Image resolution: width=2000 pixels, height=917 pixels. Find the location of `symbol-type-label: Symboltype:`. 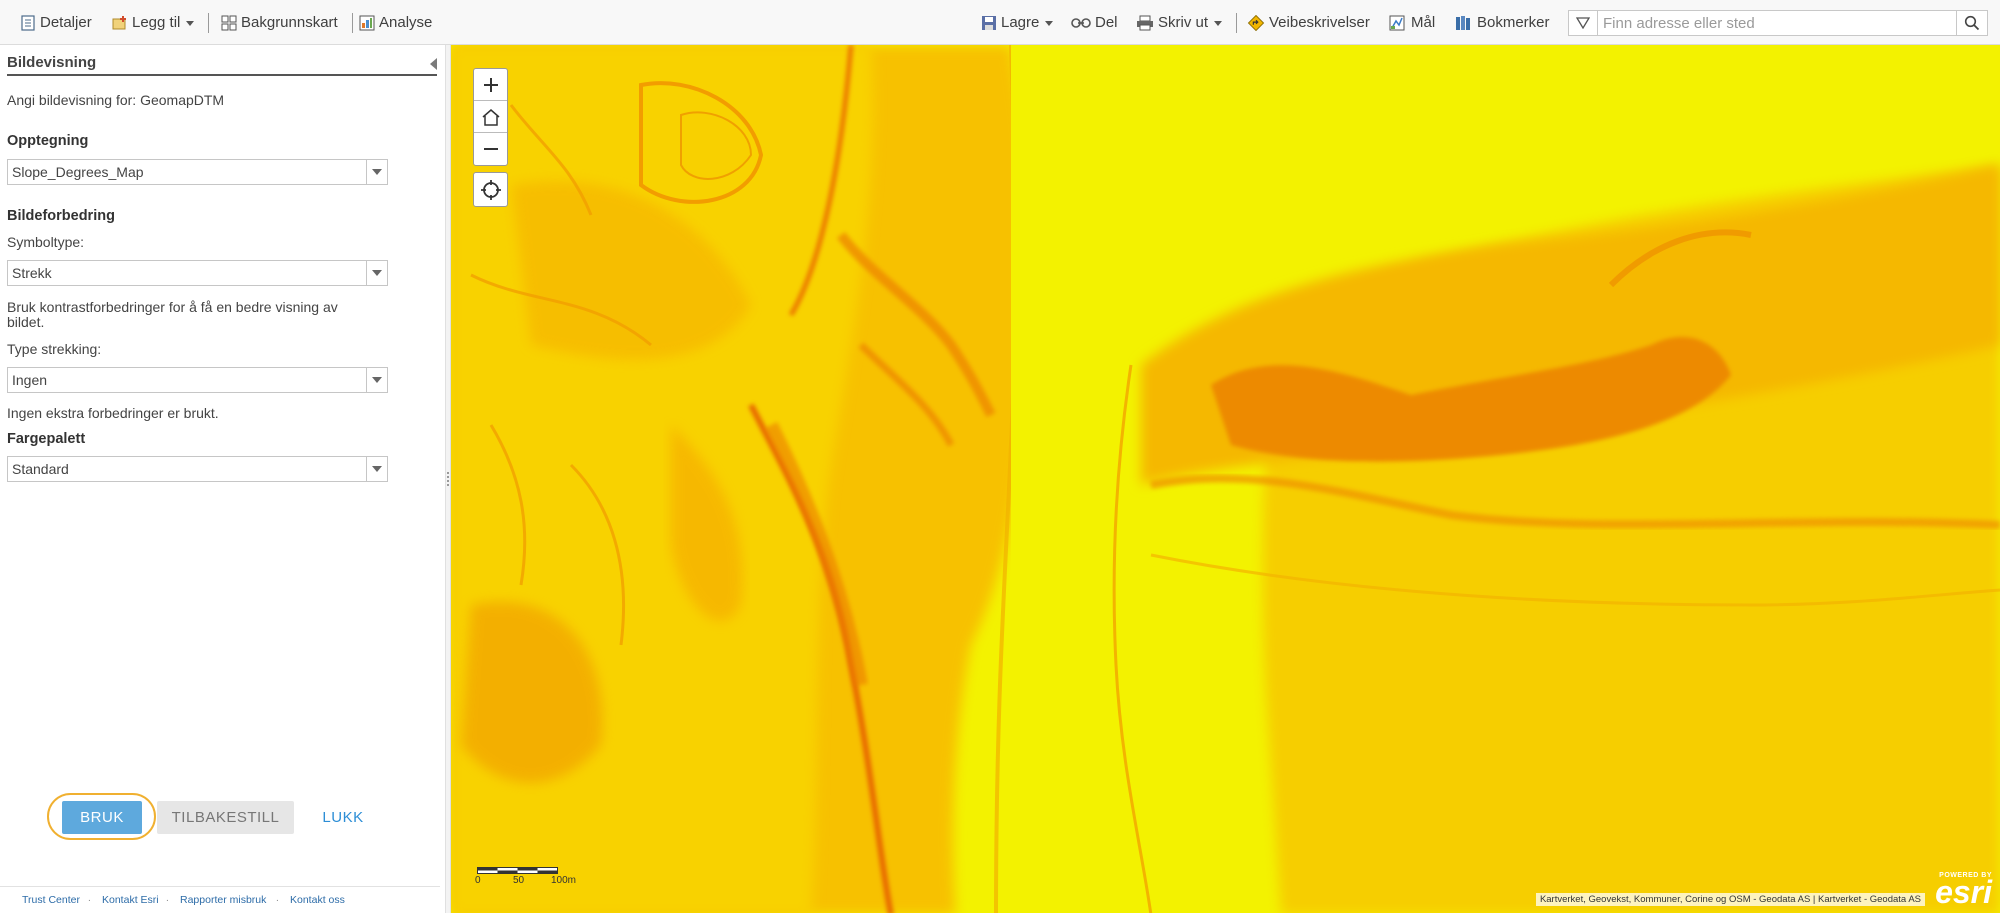

symbol-type-label: Symboltype: is located at coordinates (46, 242).